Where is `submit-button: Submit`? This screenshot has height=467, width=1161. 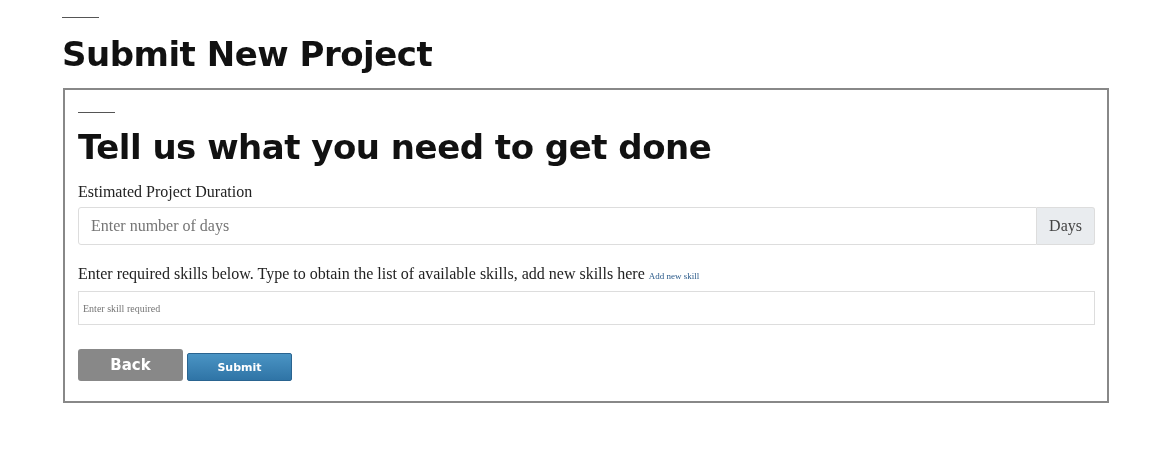 submit-button: Submit is located at coordinates (239, 367).